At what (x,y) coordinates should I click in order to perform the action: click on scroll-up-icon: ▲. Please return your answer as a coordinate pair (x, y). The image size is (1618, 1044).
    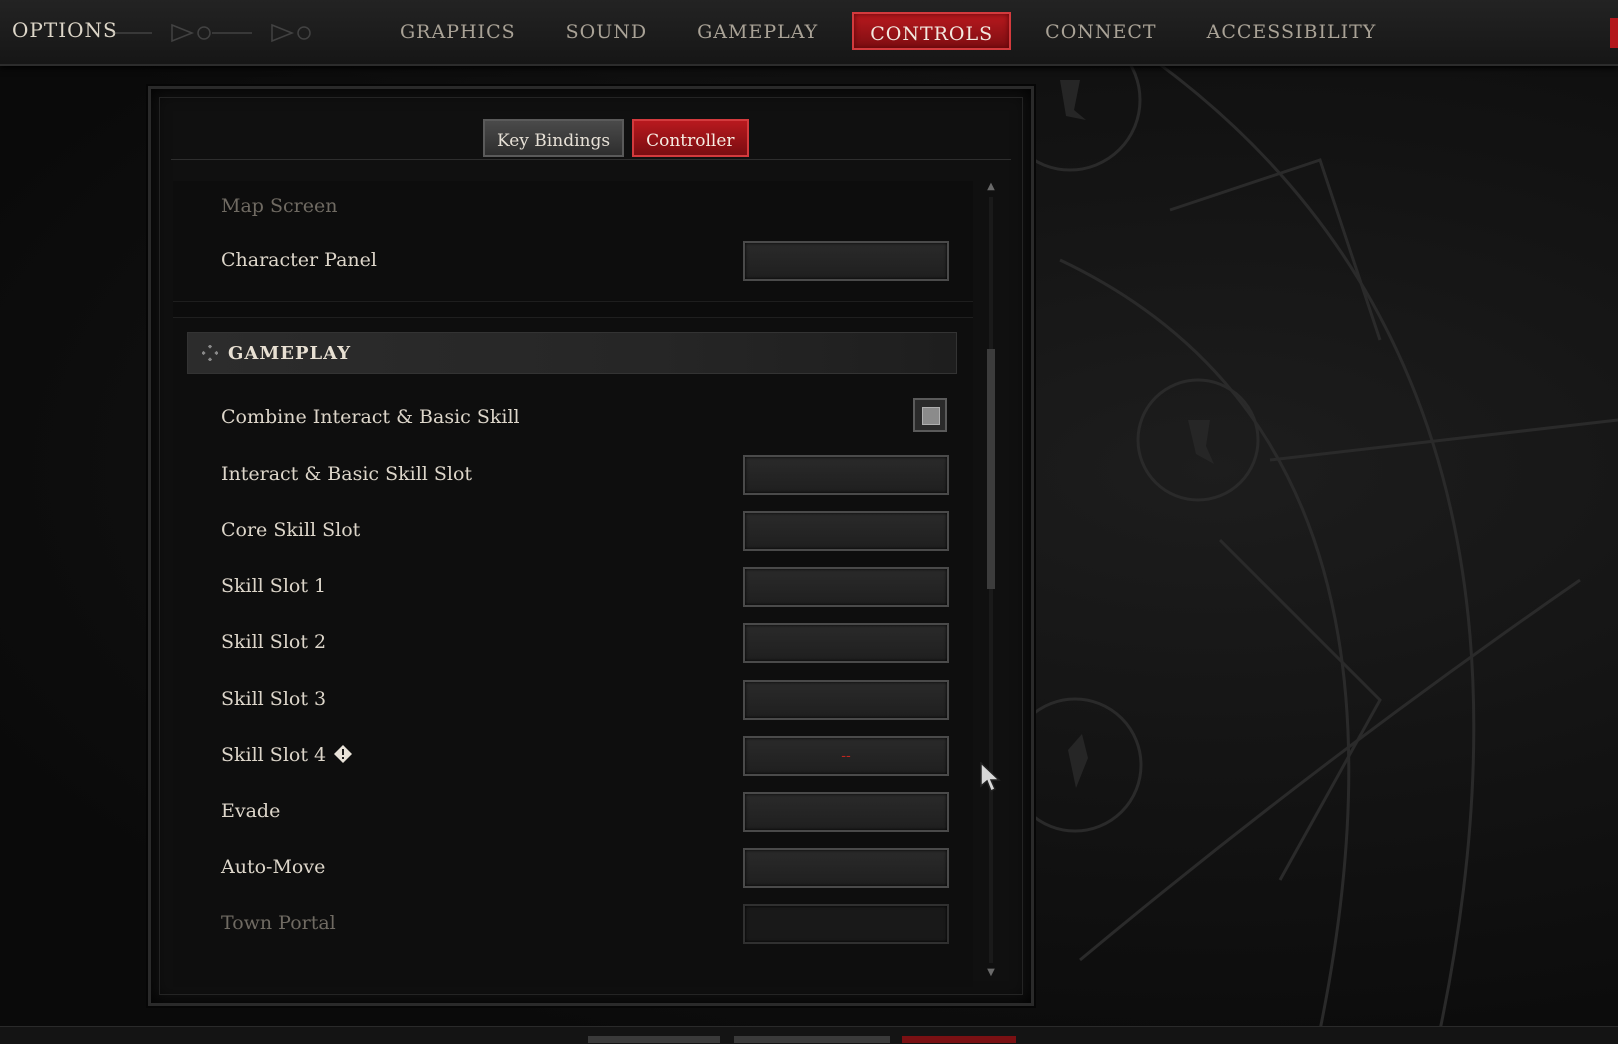
    Looking at the image, I should click on (991, 187).